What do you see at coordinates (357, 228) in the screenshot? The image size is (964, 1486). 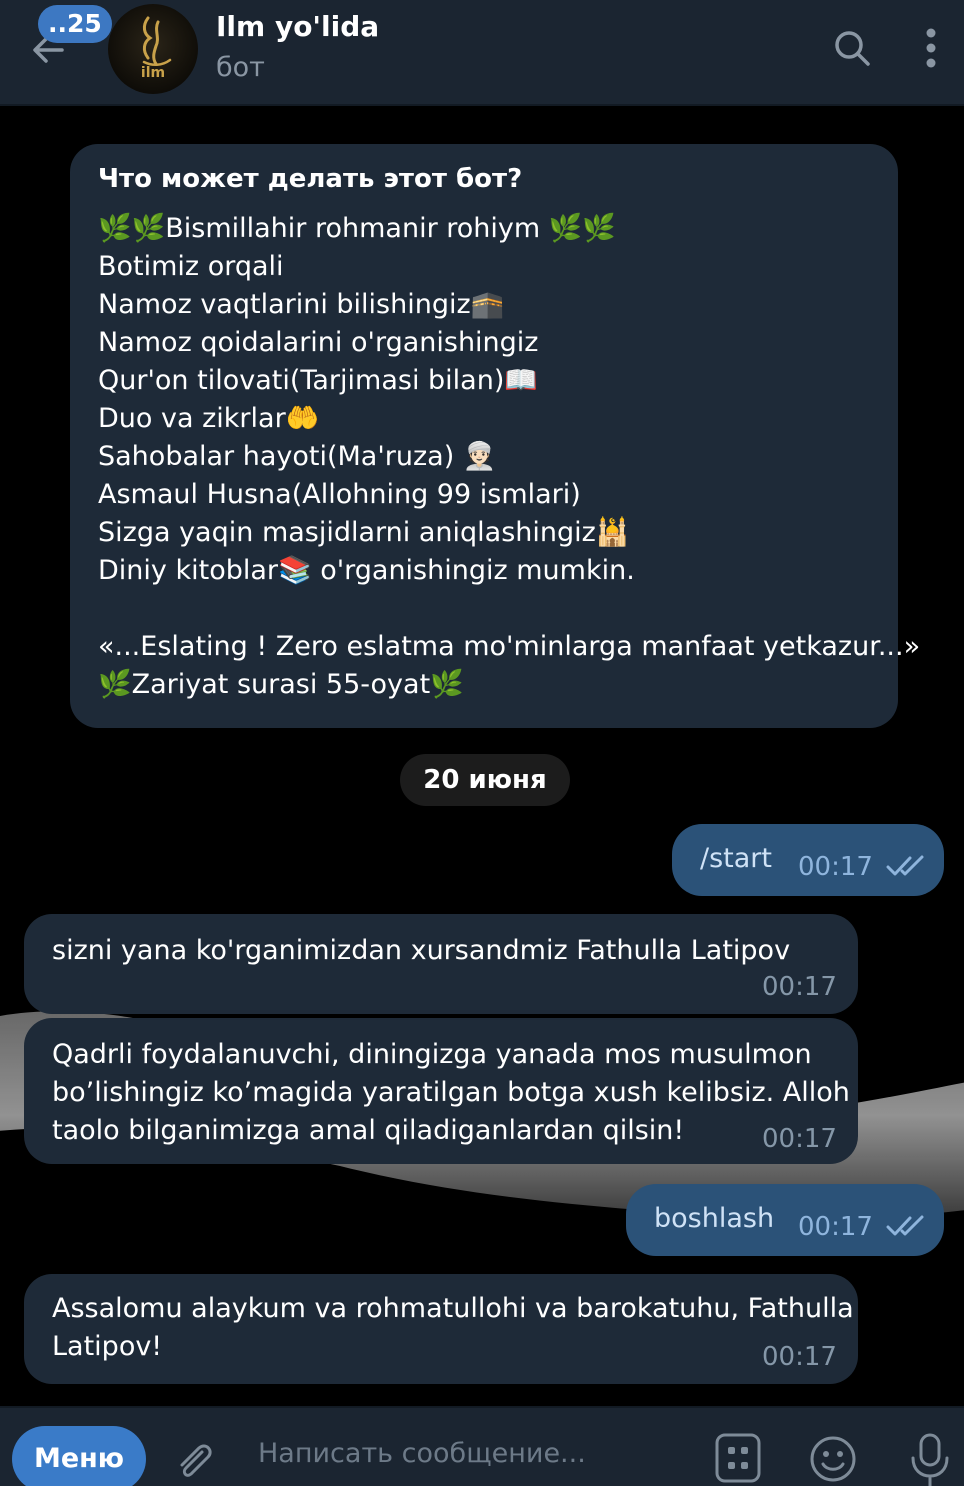 I see `intro-line: 🌿🌿Bismillahir rohmanir rohiym 🌿🌿` at bounding box center [357, 228].